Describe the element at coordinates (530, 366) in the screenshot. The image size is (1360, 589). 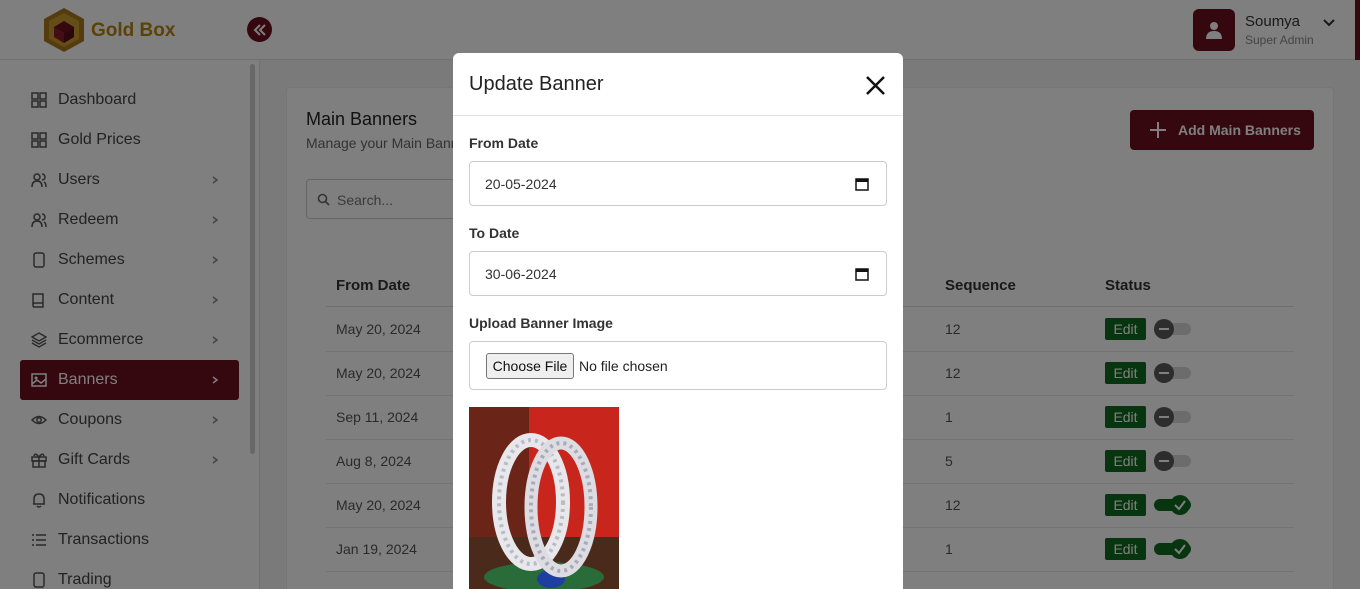
I see `choose-file-button: Choose File` at that location.